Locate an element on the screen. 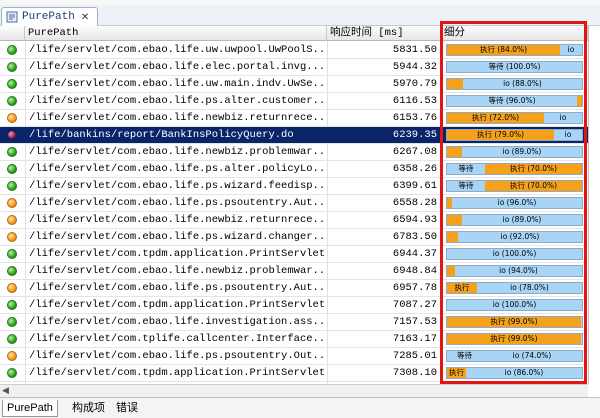  breakdown-segment-io: 等待 (100.0%) is located at coordinates (514, 67).